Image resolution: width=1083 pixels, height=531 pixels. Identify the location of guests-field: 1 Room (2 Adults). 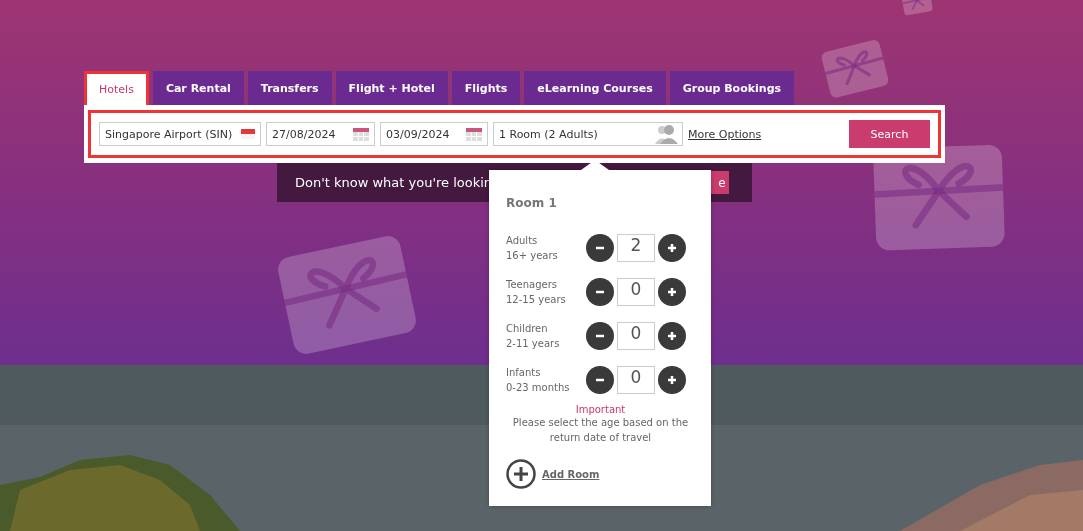
(588, 134).